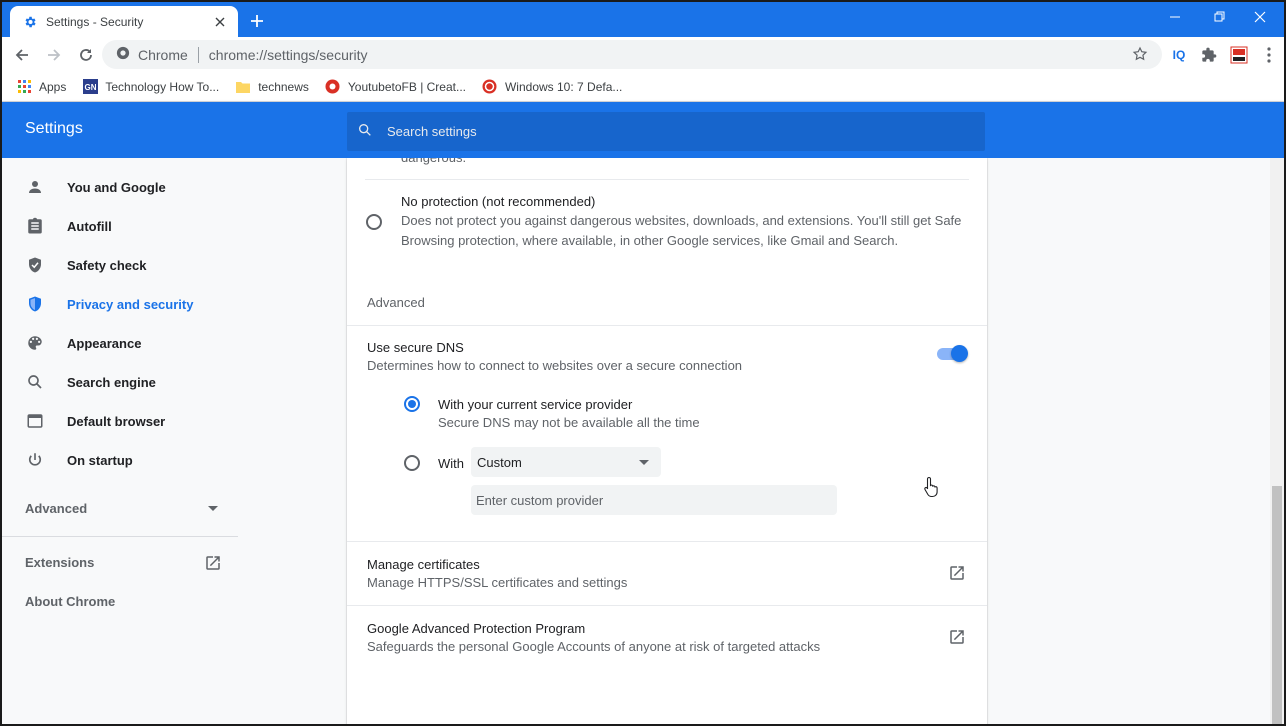 This screenshot has height=726, width=1286. I want to click on sidebar-item-about-chrome: About Chrome, so click(120, 603).